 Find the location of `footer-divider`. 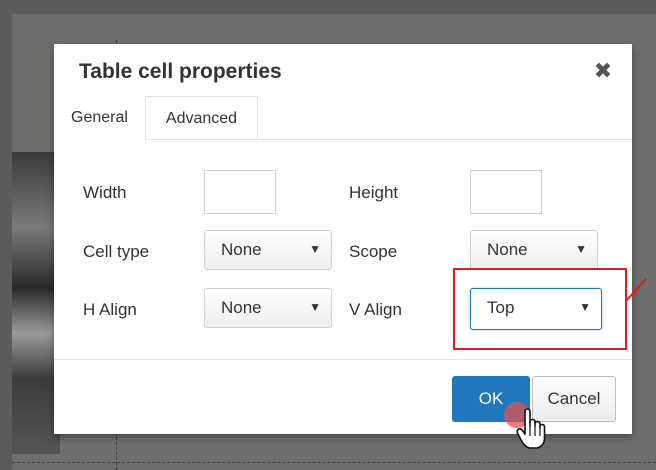

footer-divider is located at coordinates (343, 359).